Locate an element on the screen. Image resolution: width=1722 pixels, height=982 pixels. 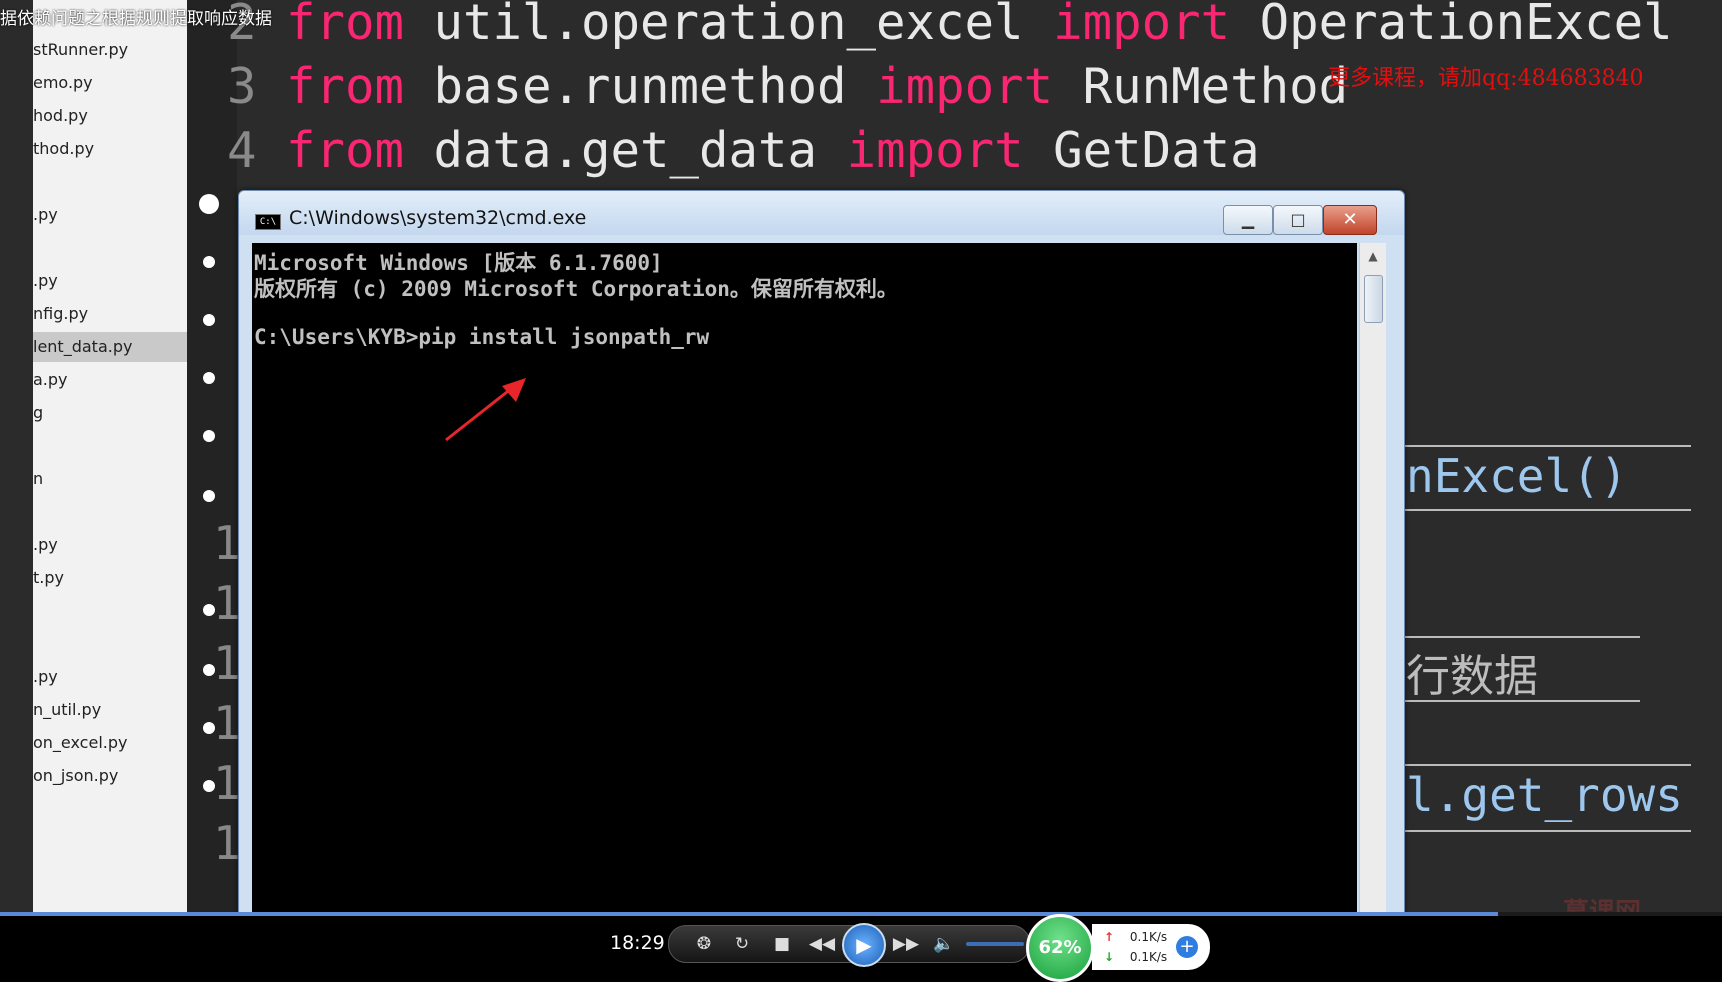
code-fragment-box: nExcel() is located at coordinates (1546, 478).